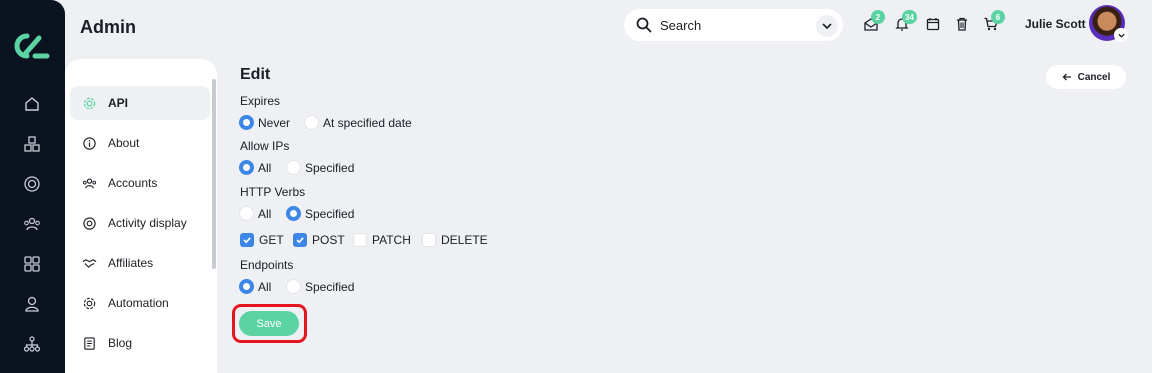  I want to click on calendar-icon, so click(933, 24).